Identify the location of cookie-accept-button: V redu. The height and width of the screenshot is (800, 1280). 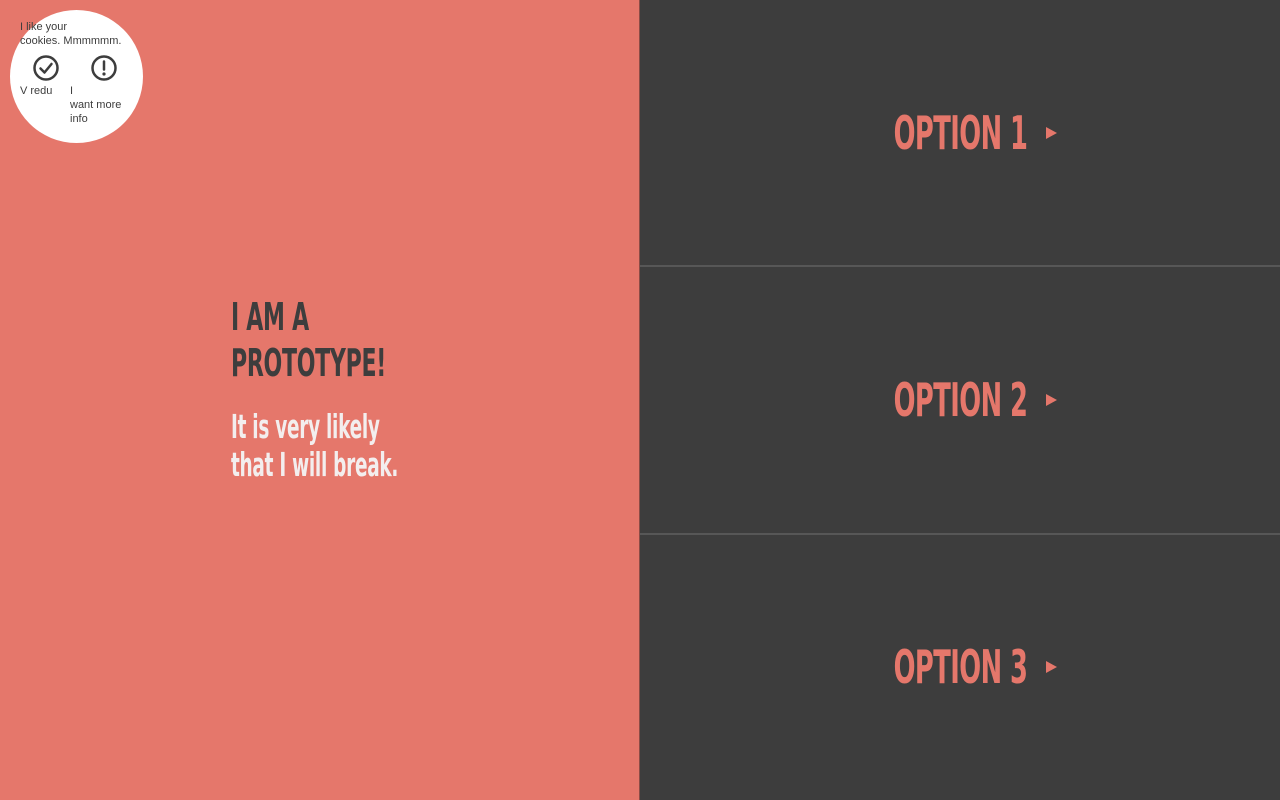
(42, 76).